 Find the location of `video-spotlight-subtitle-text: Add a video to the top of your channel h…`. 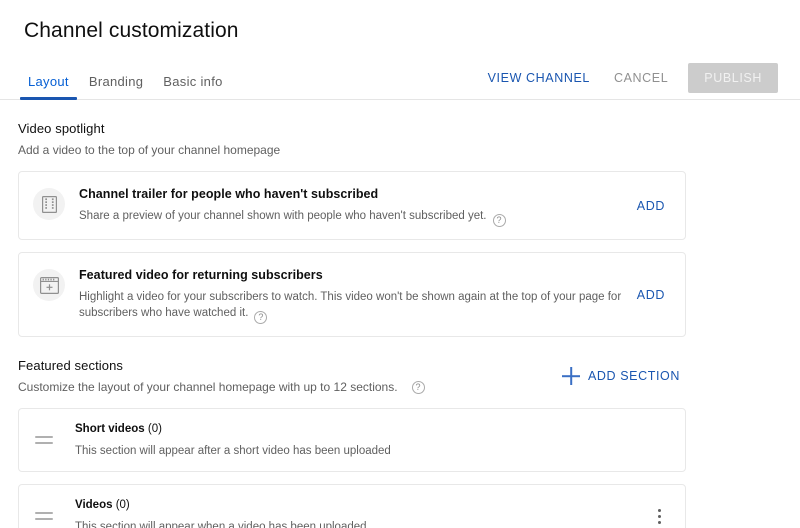

video-spotlight-subtitle-text: Add a video to the top of your channel h… is located at coordinates (149, 150).